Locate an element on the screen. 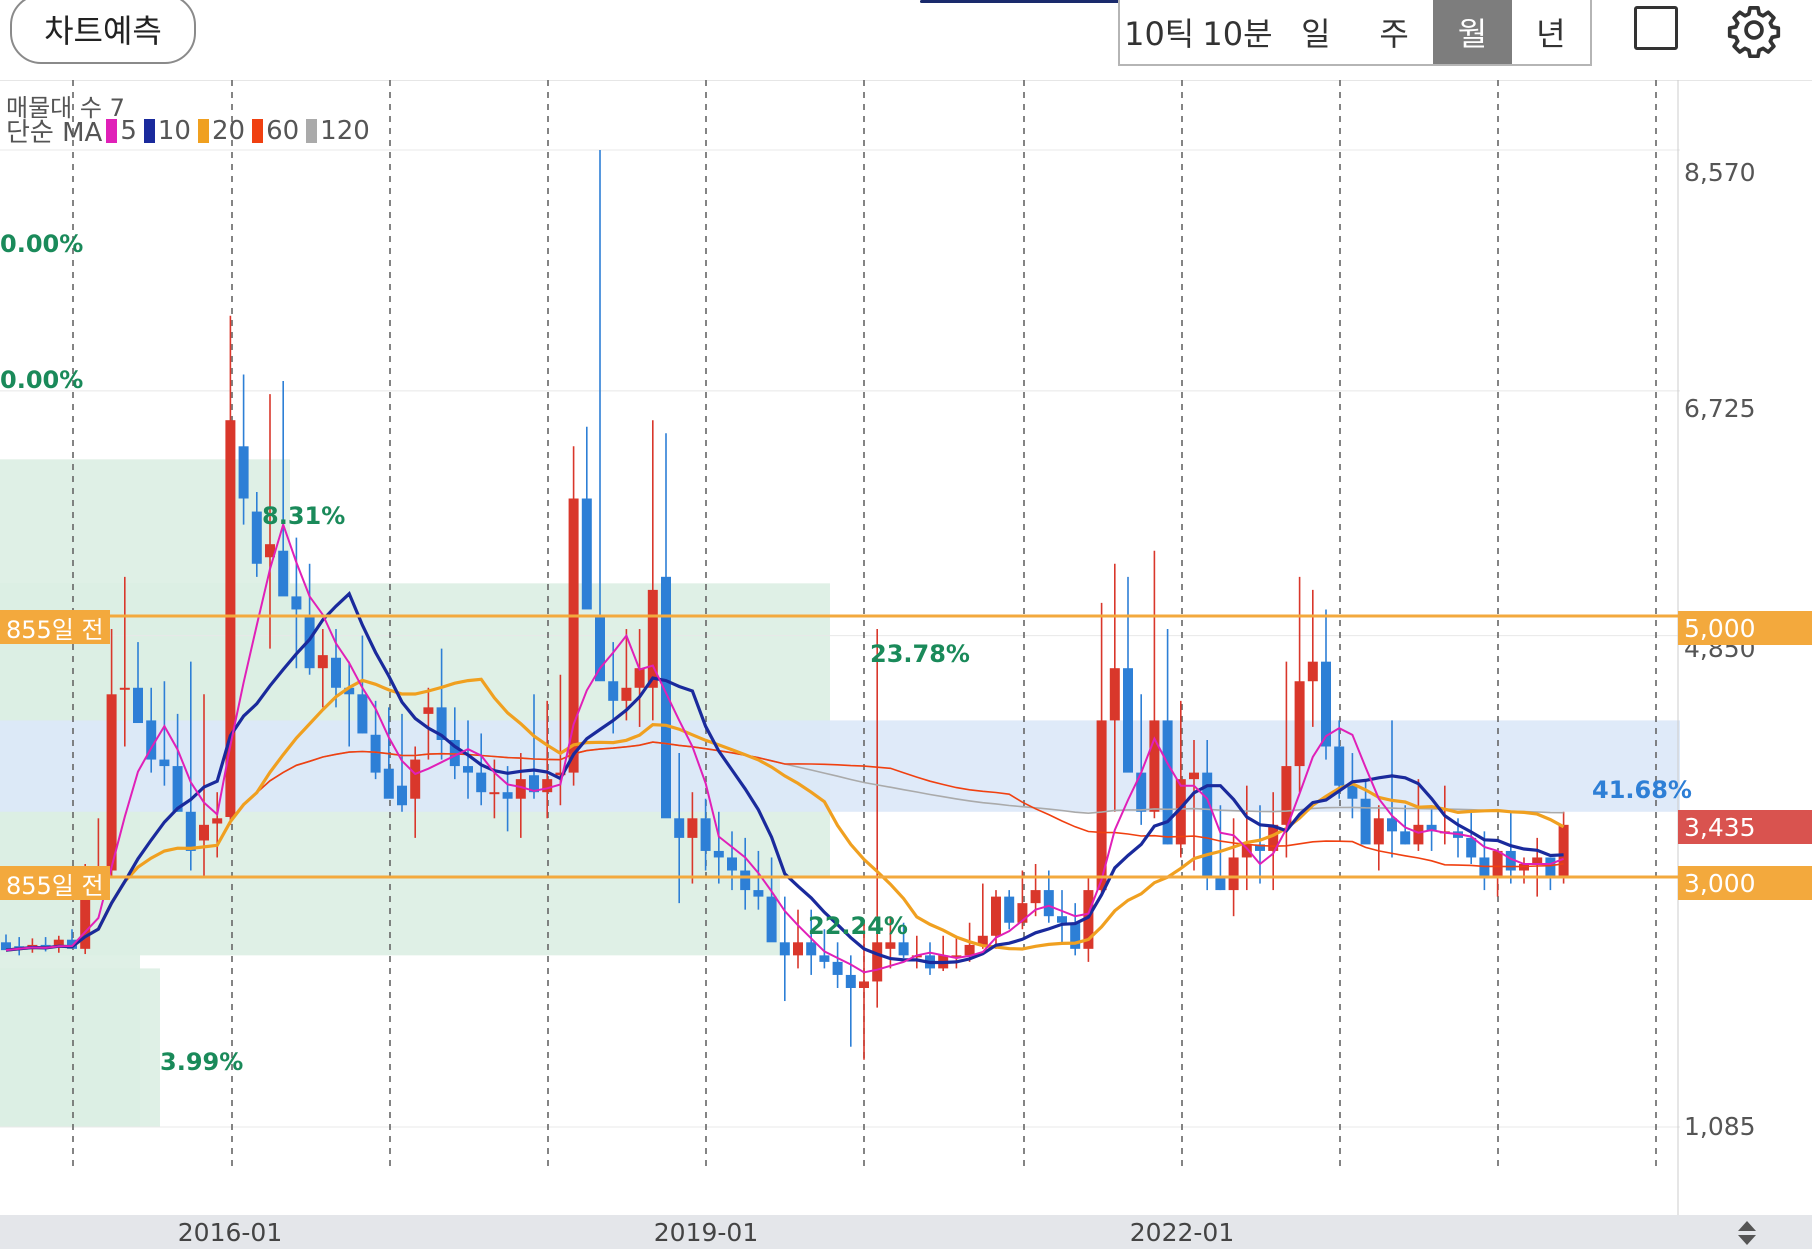 This screenshot has height=1249, width=1812. period-week: 주 is located at coordinates (1394, 32).